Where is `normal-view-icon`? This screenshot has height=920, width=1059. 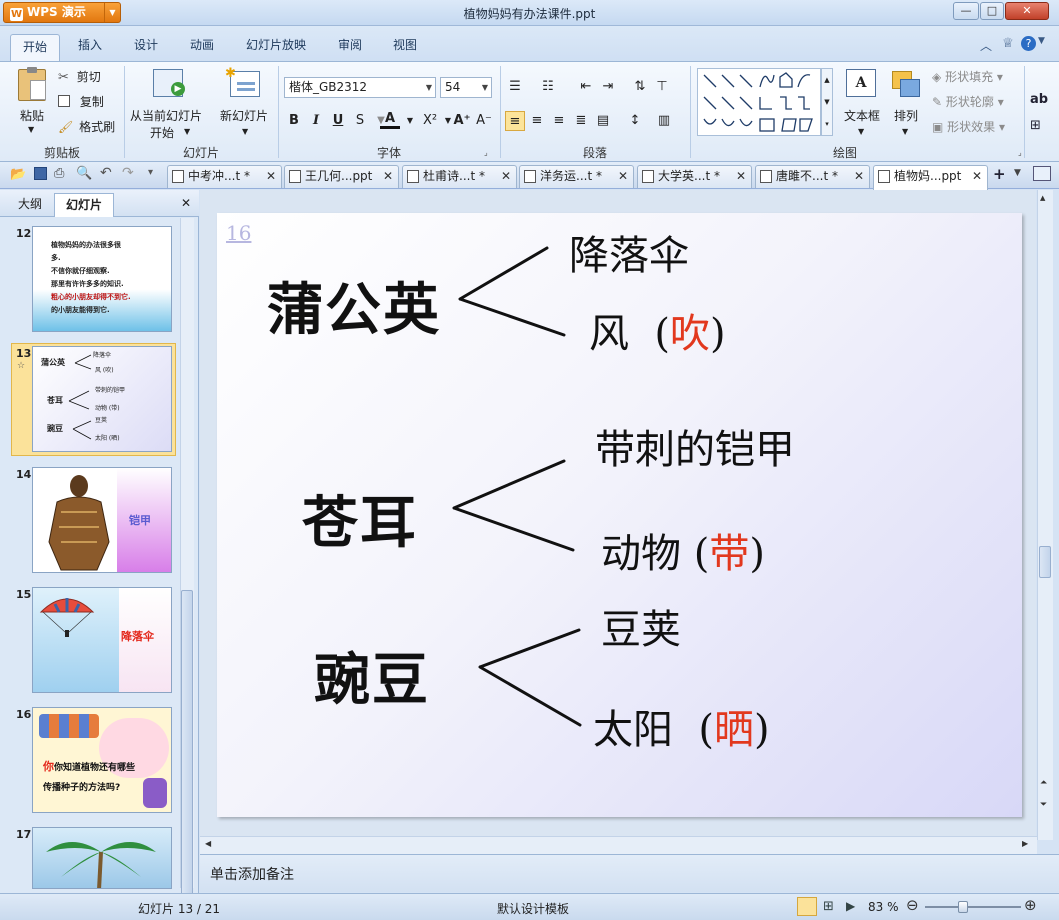
normal-view-icon is located at coordinates (807, 906).